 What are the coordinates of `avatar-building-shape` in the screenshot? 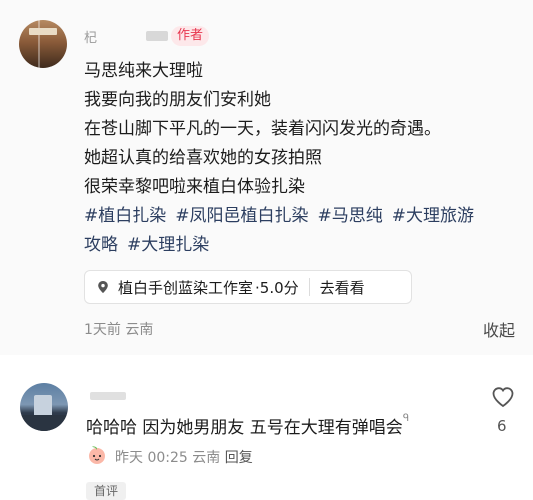 It's located at (43, 405).